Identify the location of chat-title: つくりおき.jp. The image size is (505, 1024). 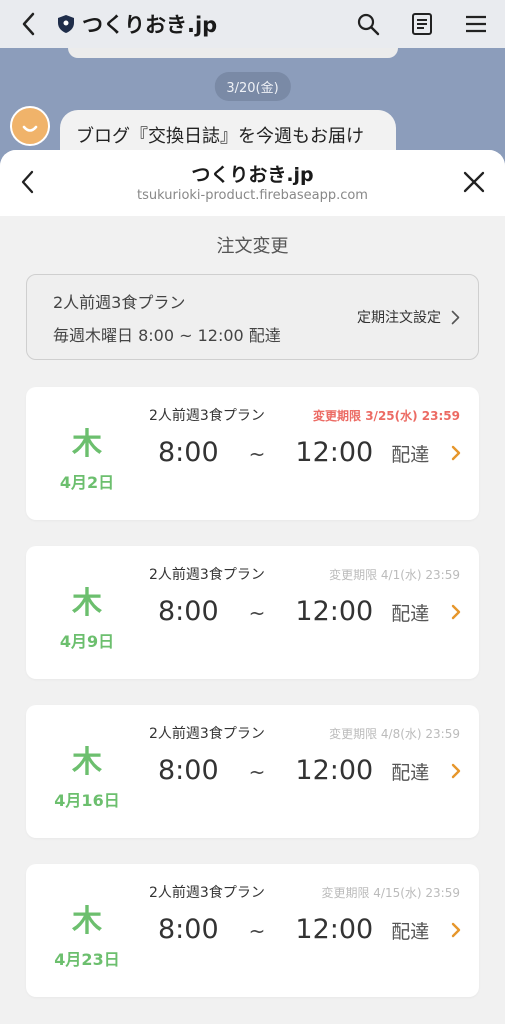
(150, 25).